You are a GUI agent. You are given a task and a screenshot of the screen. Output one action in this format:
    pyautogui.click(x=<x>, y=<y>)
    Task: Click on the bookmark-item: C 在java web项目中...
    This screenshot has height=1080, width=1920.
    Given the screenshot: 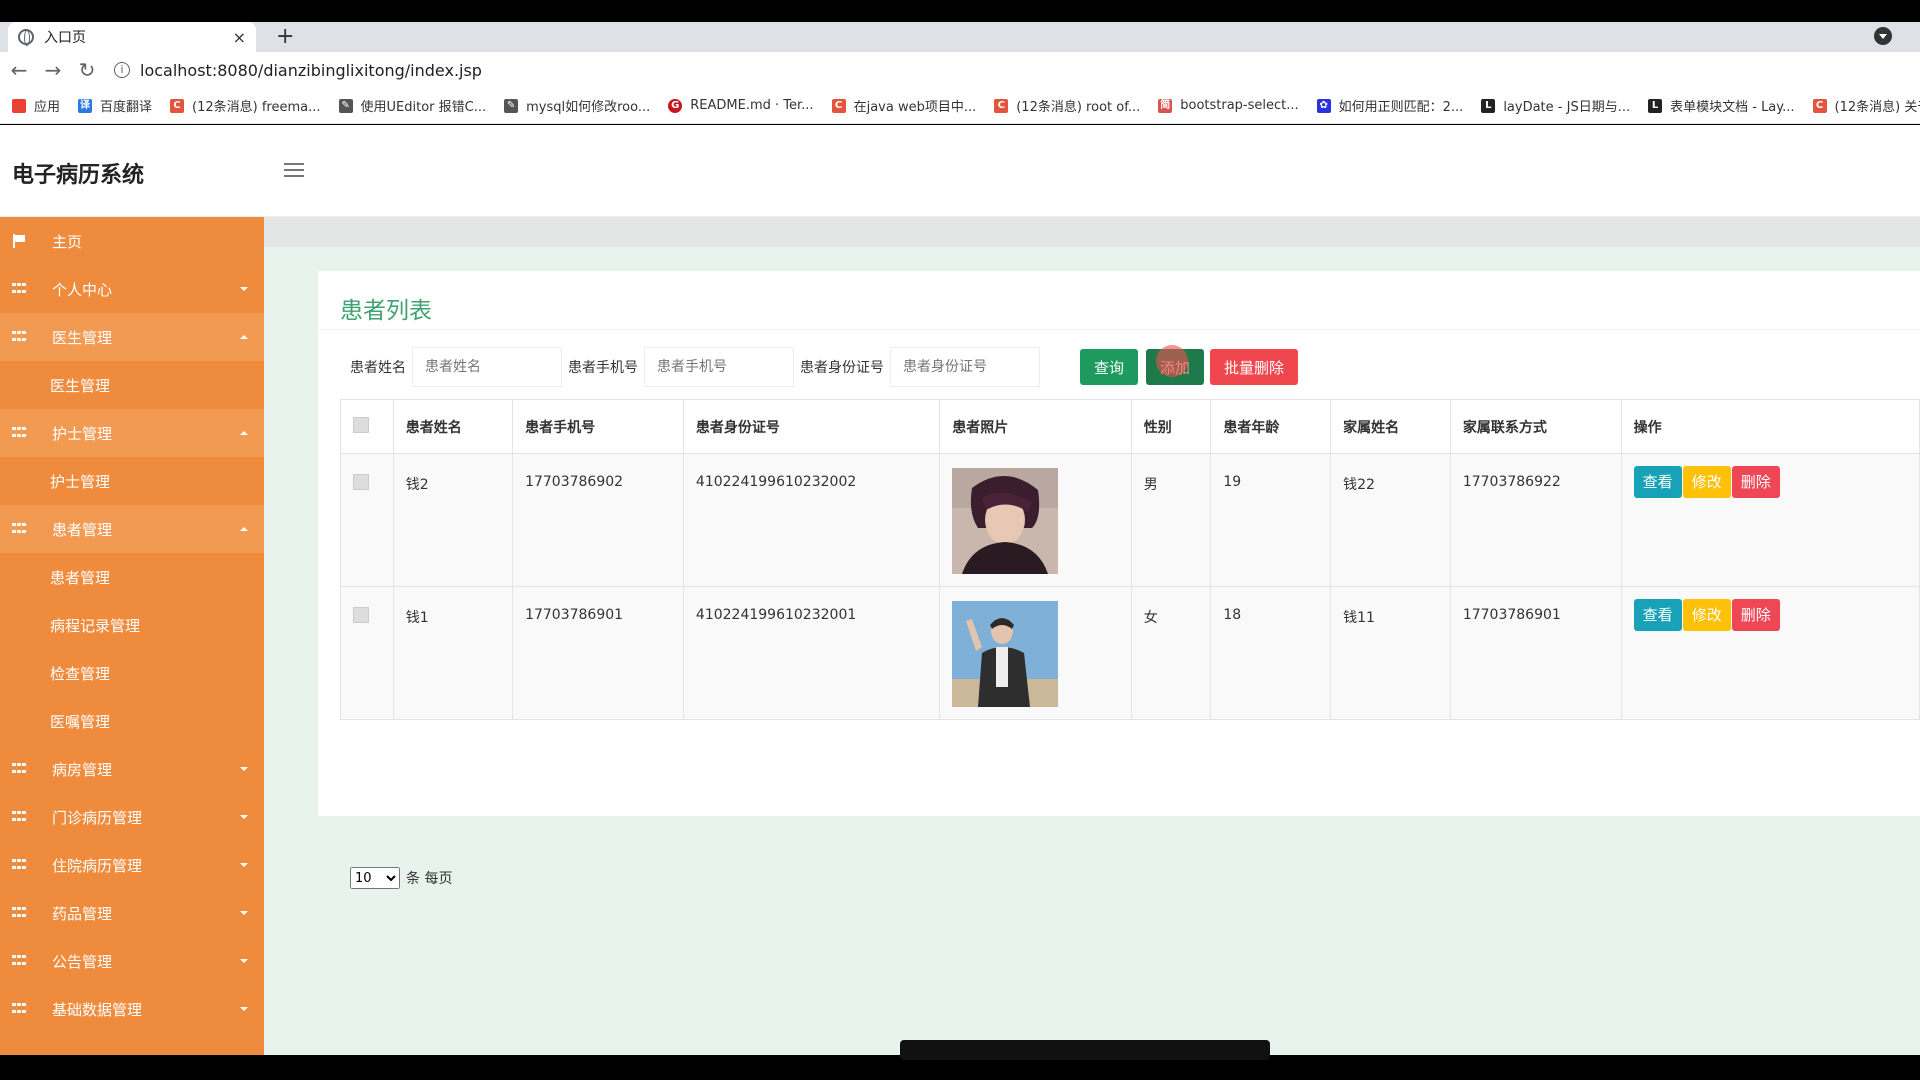 What is the action you would take?
    pyautogui.click(x=904, y=105)
    